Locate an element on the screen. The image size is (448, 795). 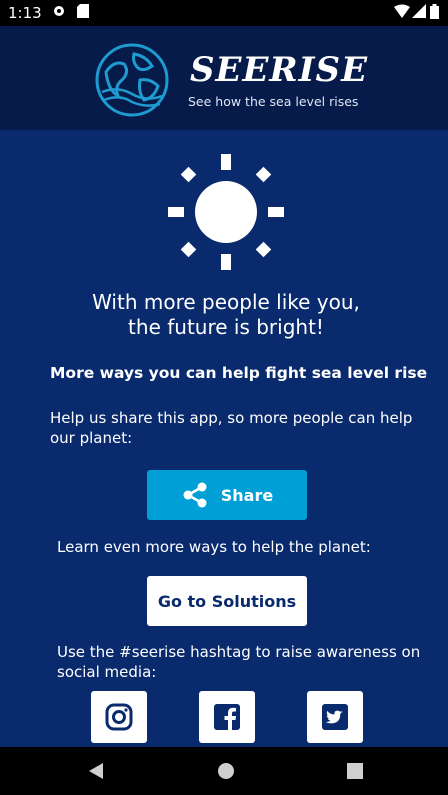
facebook-icon is located at coordinates (227, 717).